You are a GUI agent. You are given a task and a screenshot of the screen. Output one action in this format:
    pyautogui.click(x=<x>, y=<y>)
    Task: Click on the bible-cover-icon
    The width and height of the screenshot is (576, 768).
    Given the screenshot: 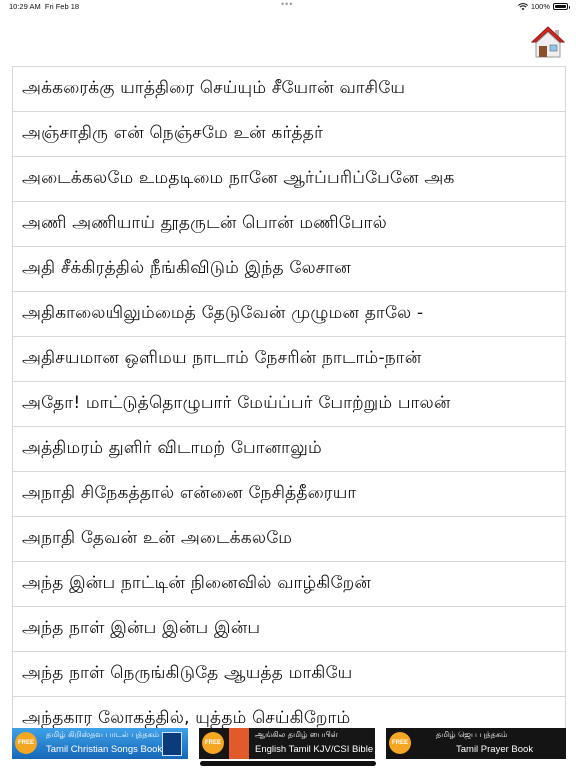 What is the action you would take?
    pyautogui.click(x=239, y=743)
    